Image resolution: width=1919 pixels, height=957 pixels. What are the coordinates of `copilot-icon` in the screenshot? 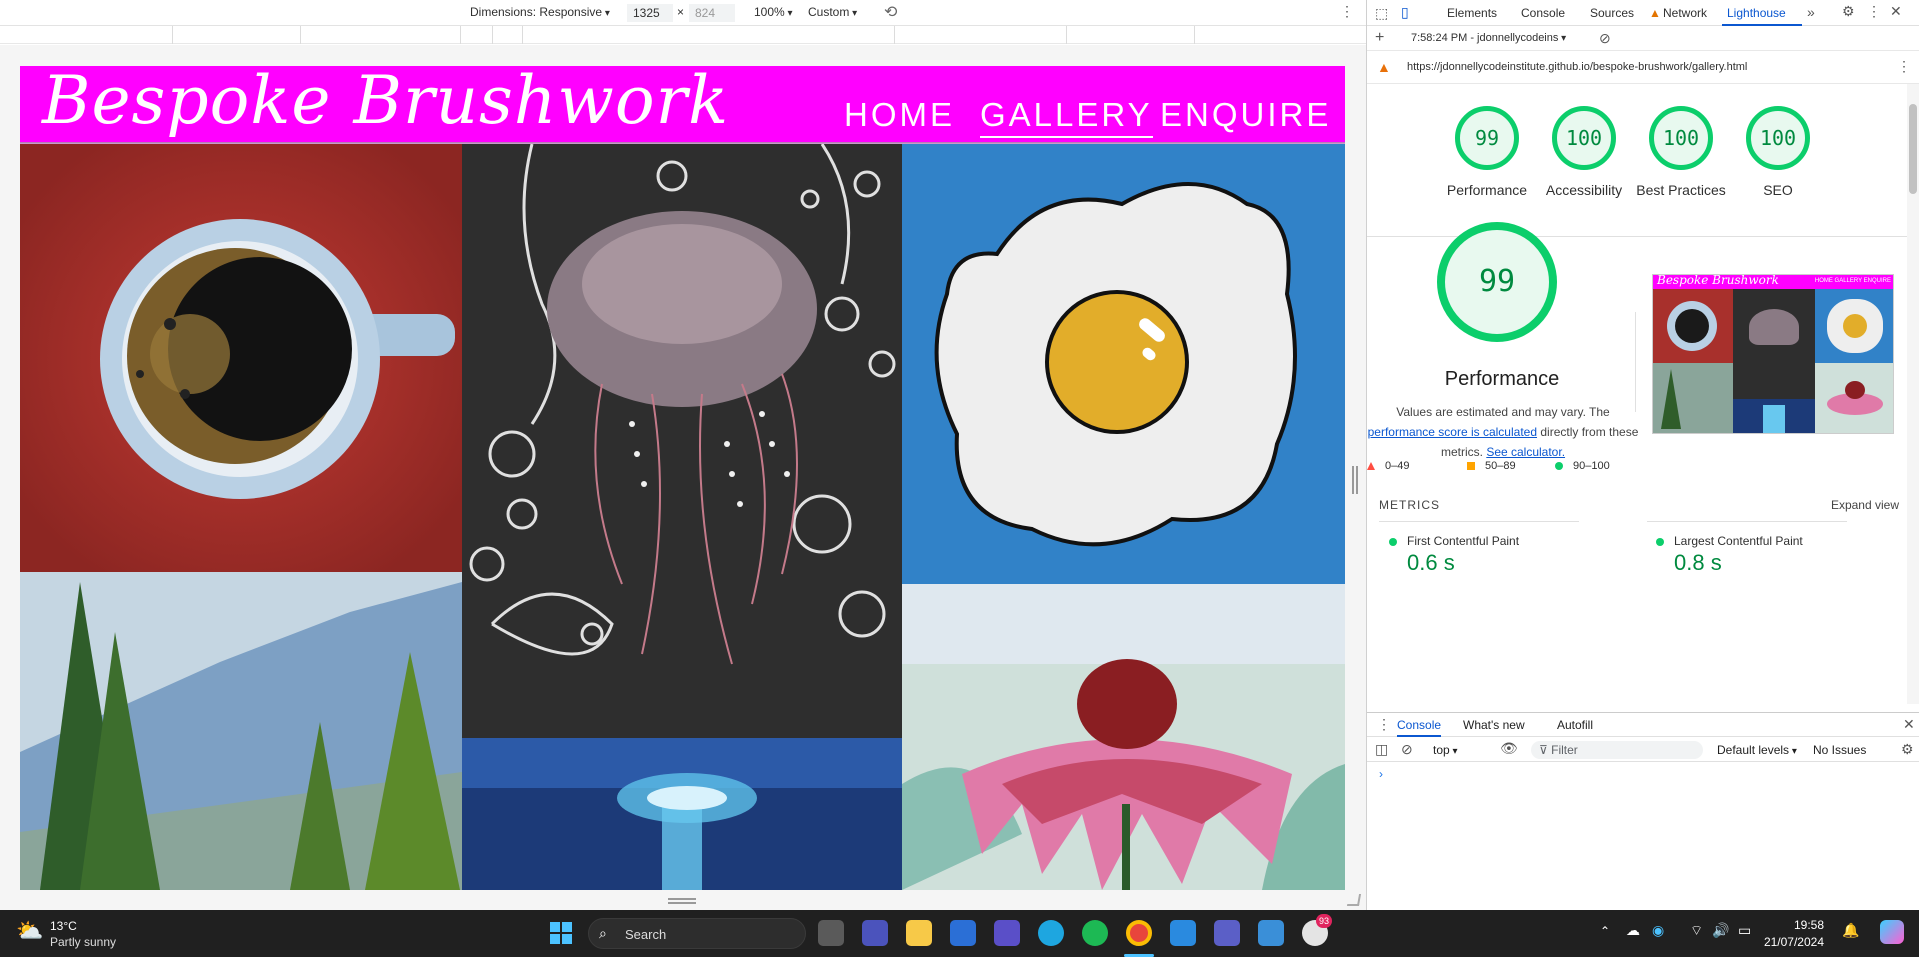 It's located at (1007, 933).